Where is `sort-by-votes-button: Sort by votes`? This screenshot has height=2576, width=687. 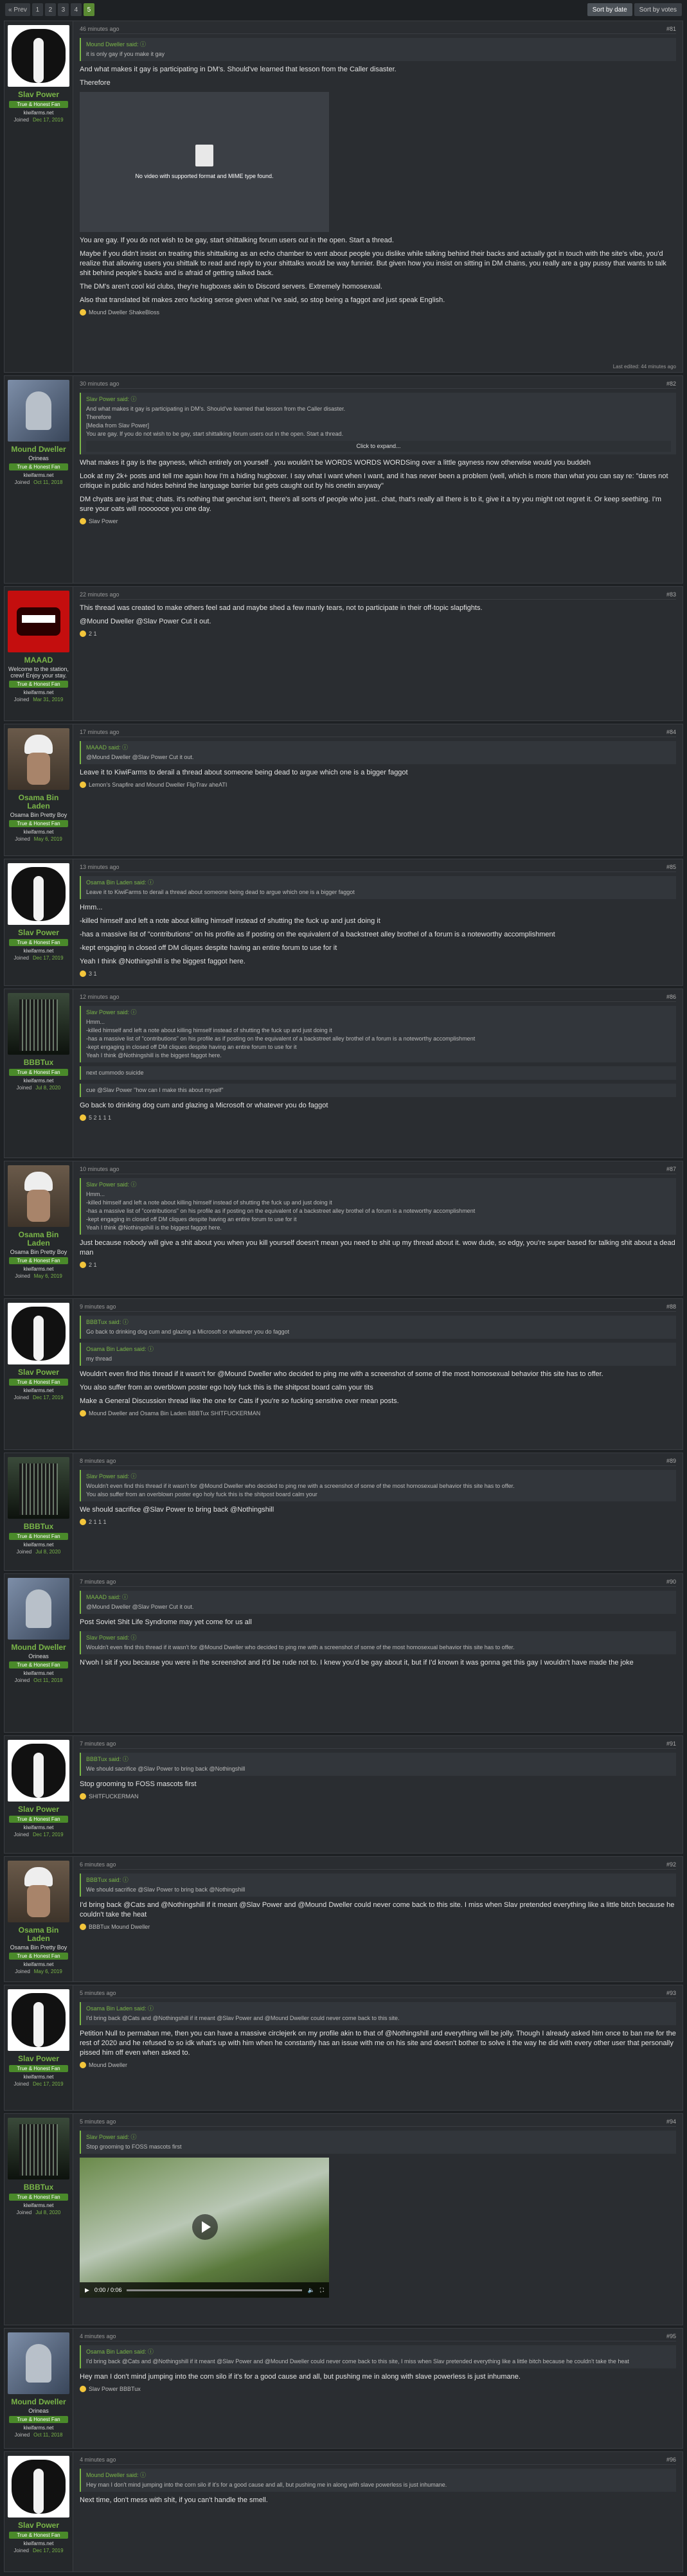 sort-by-votes-button: Sort by votes is located at coordinates (658, 9).